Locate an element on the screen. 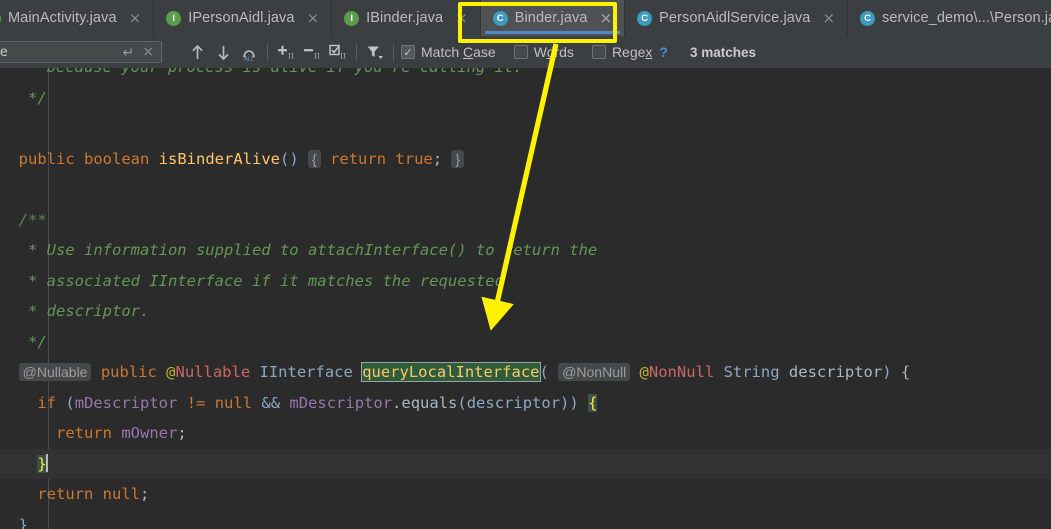 The image size is (1051, 529). search-clear-icon: × is located at coordinates (150, 52).